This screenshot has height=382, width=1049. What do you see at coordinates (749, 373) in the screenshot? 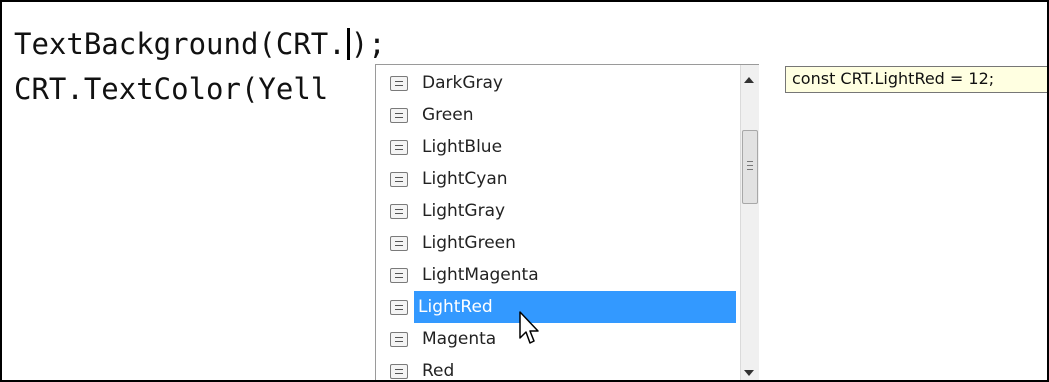
I see `scroll-down-arrow-icon` at bounding box center [749, 373].